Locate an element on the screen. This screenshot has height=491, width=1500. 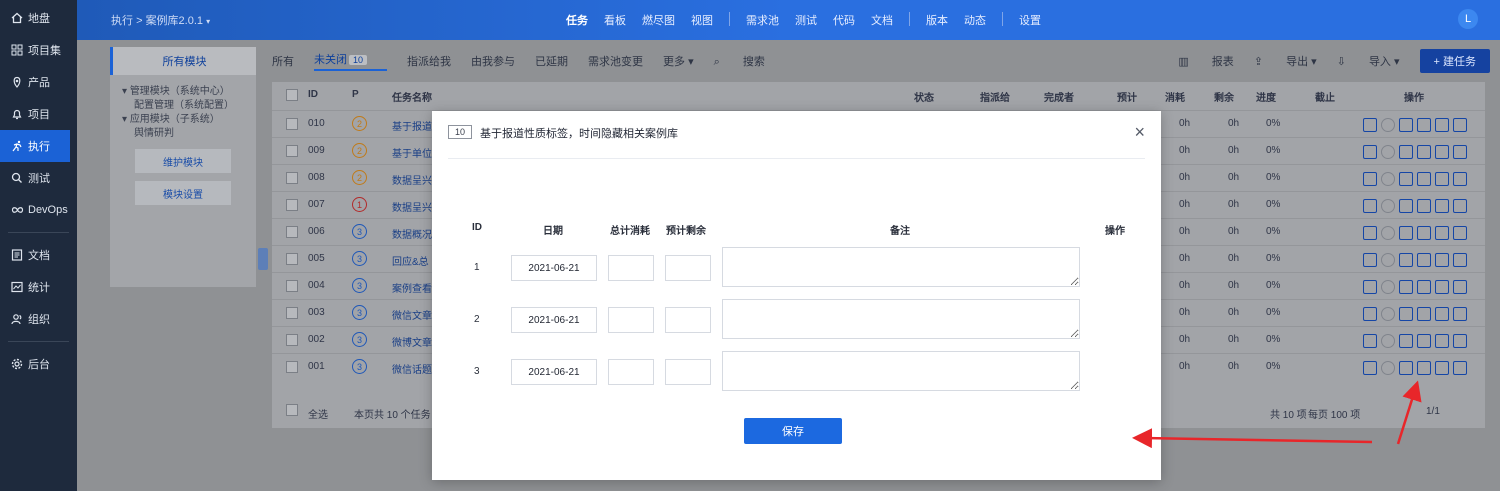
per-page-select: 每页 100 项 is located at coordinates (1334, 413).